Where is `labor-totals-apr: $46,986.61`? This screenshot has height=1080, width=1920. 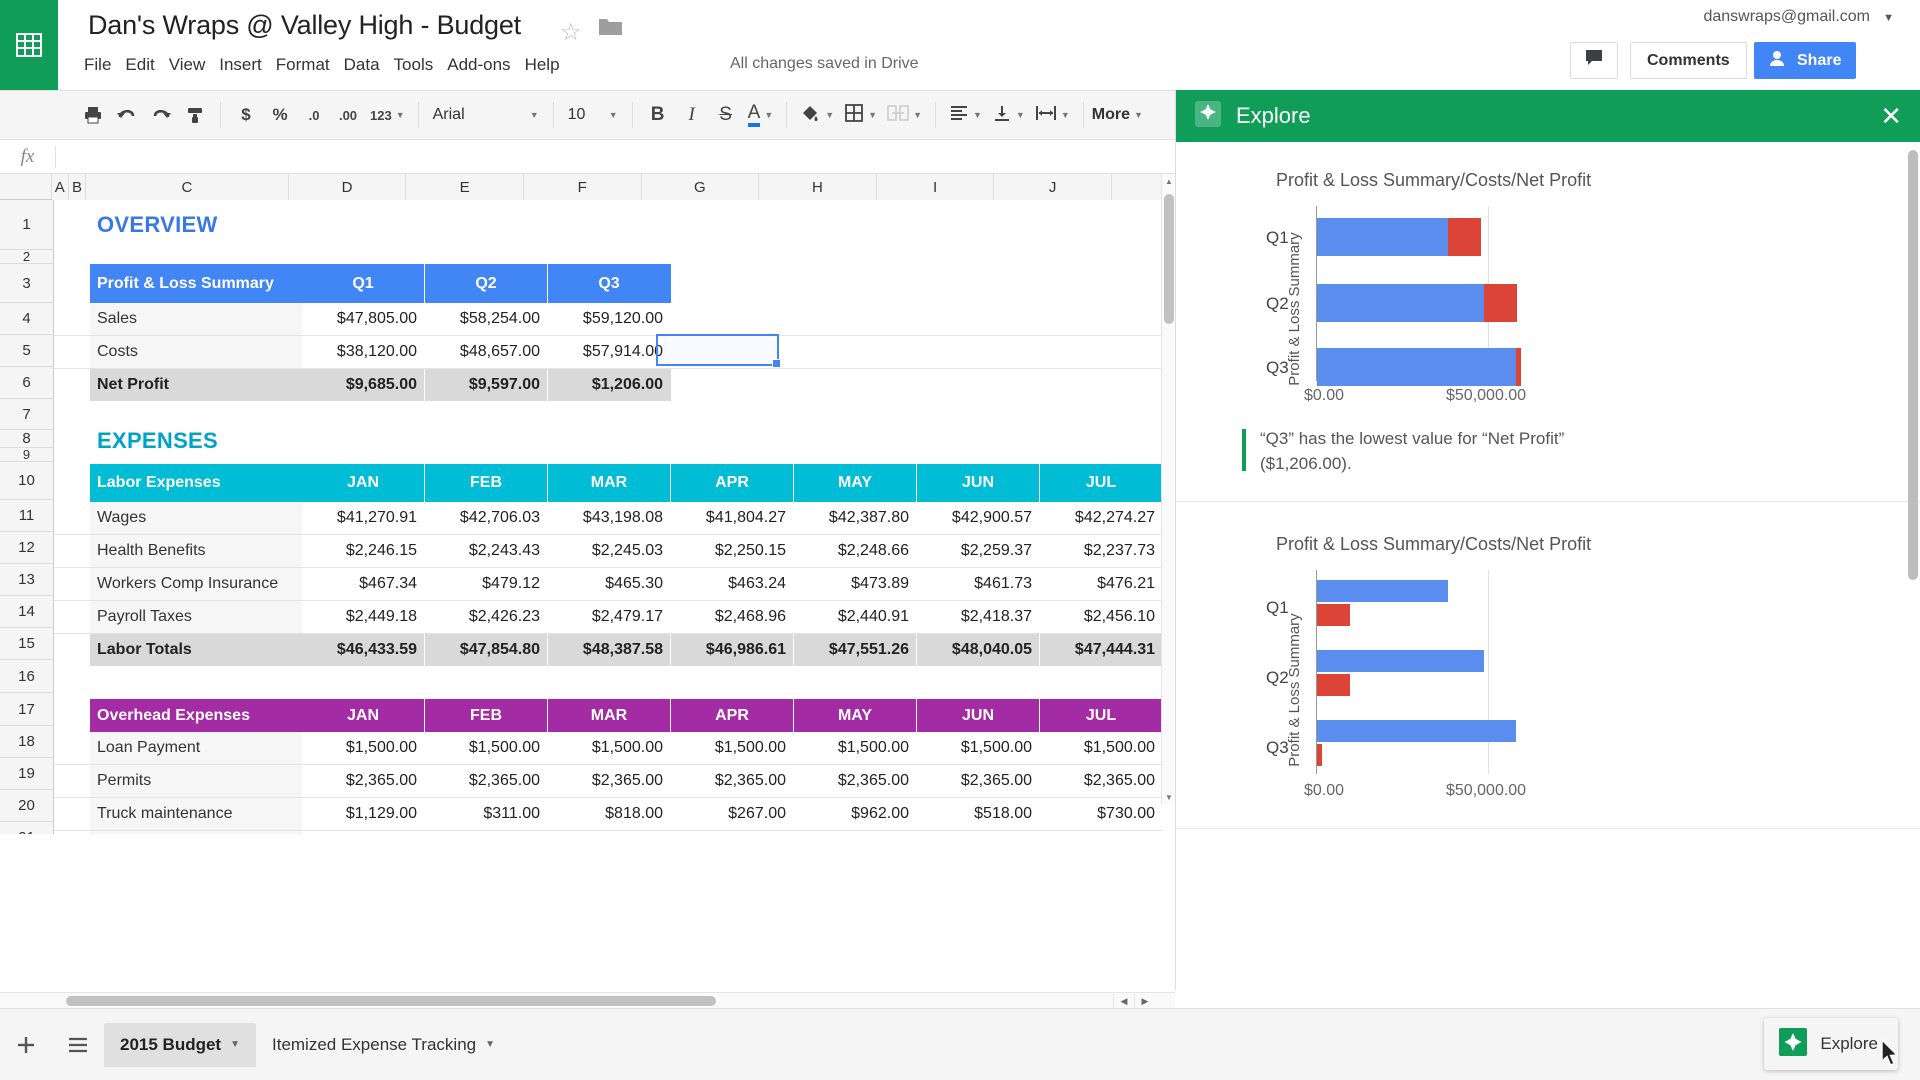 labor-totals-apr: $46,986.61 is located at coordinates (732, 650).